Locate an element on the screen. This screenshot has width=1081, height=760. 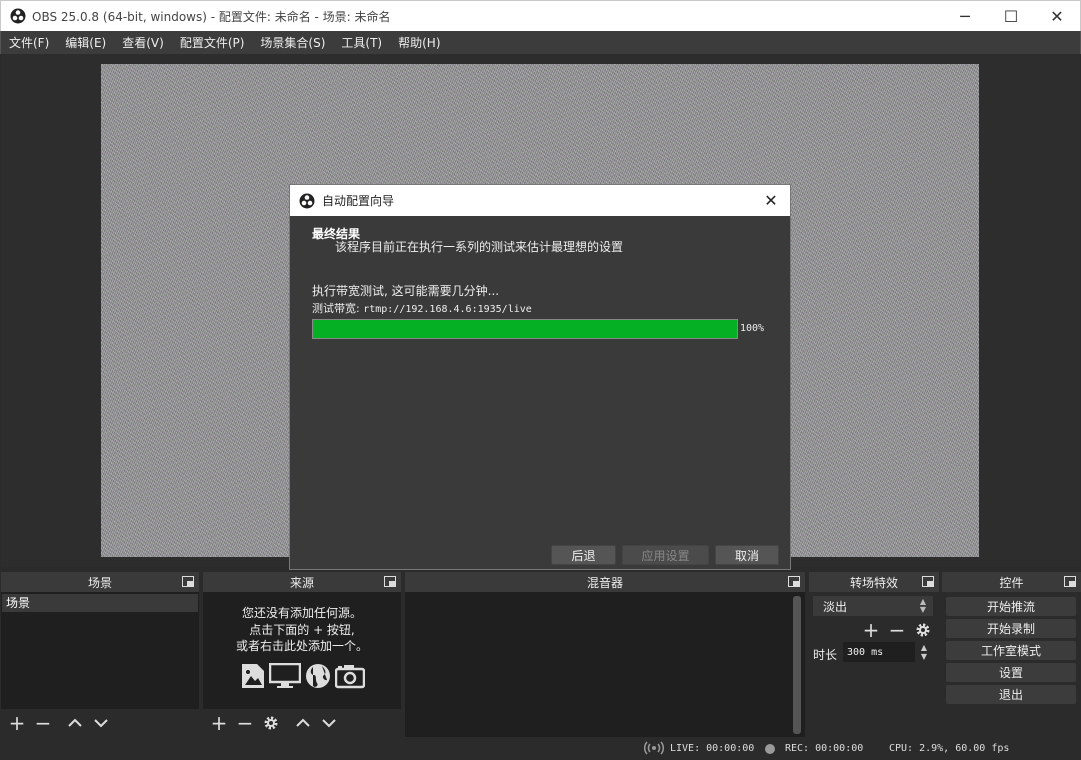
controls-dock-title: 控件 is located at coordinates (1011, 582).